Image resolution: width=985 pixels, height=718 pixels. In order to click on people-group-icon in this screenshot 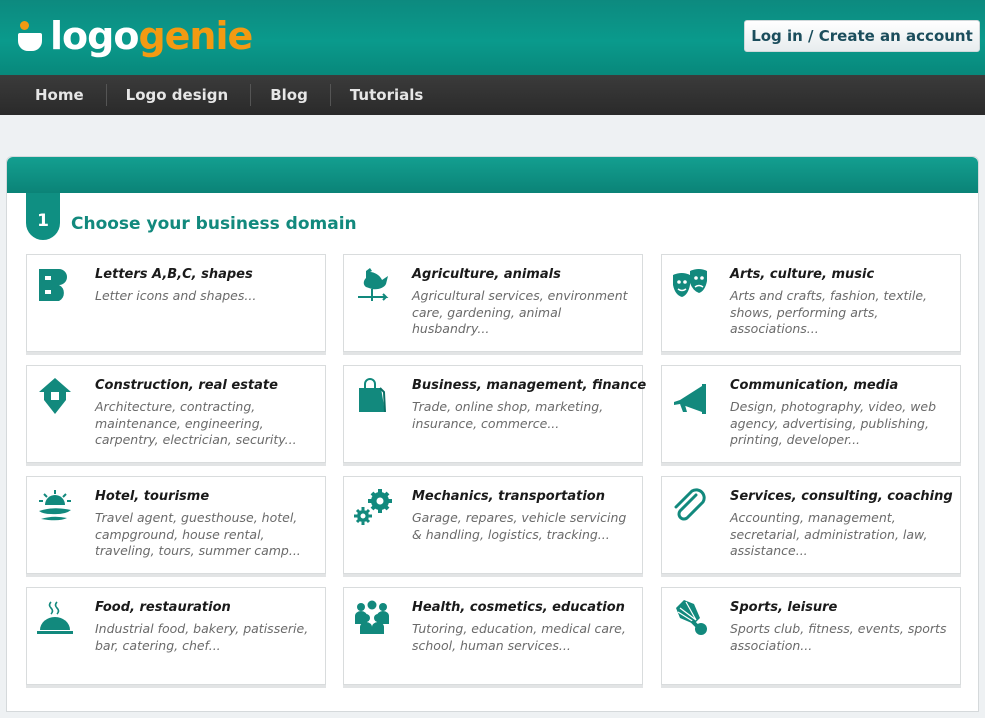, I will do `click(372, 617)`.